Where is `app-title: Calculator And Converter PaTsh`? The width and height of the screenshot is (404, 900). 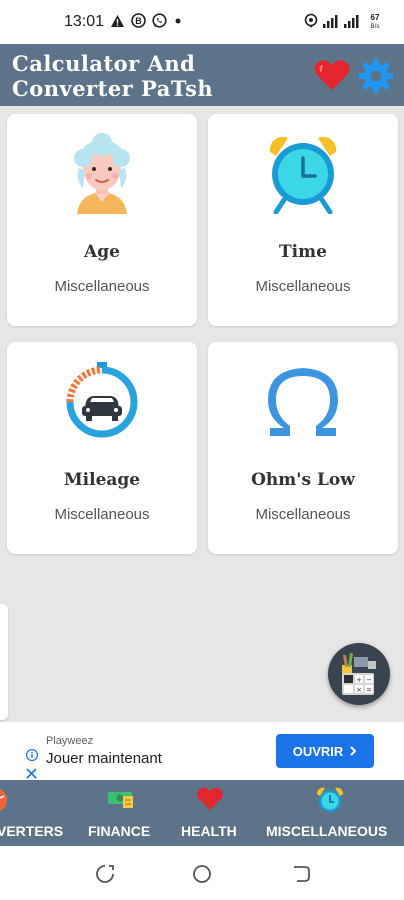
app-title: Calculator And Converter PaTsh is located at coordinates (113, 76).